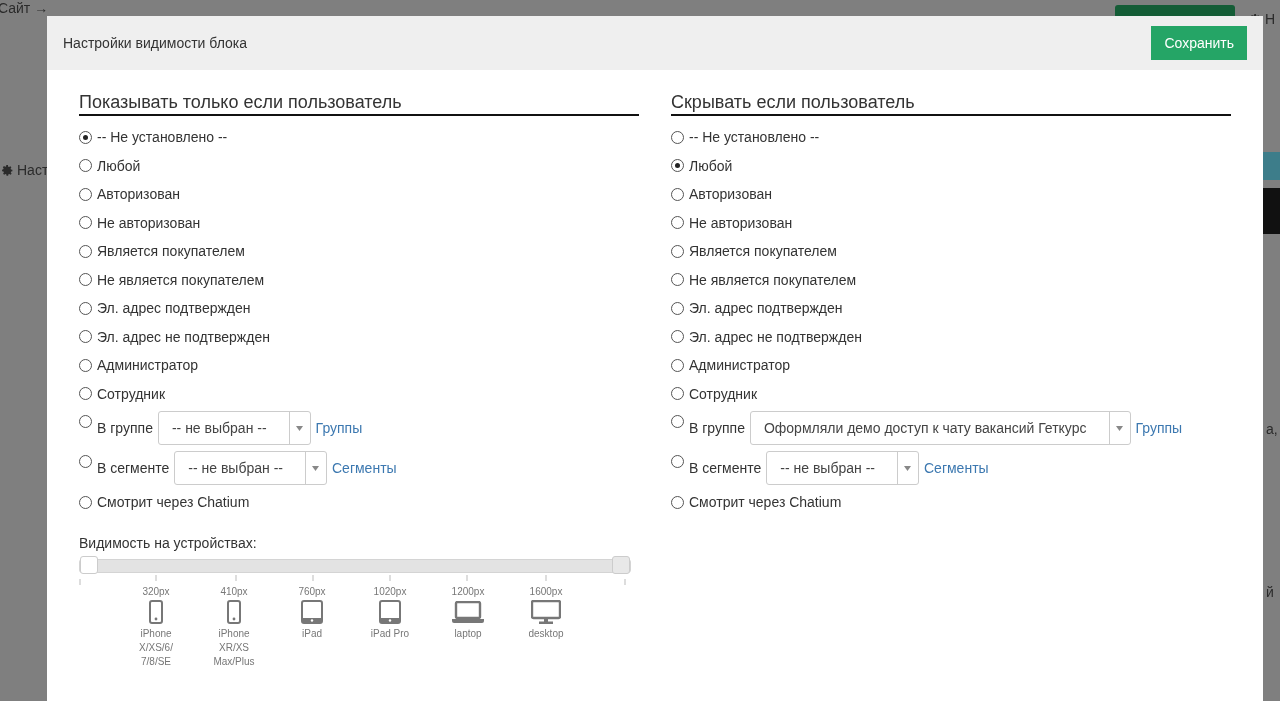  I want to click on width-label: 1600px, so click(546, 591).